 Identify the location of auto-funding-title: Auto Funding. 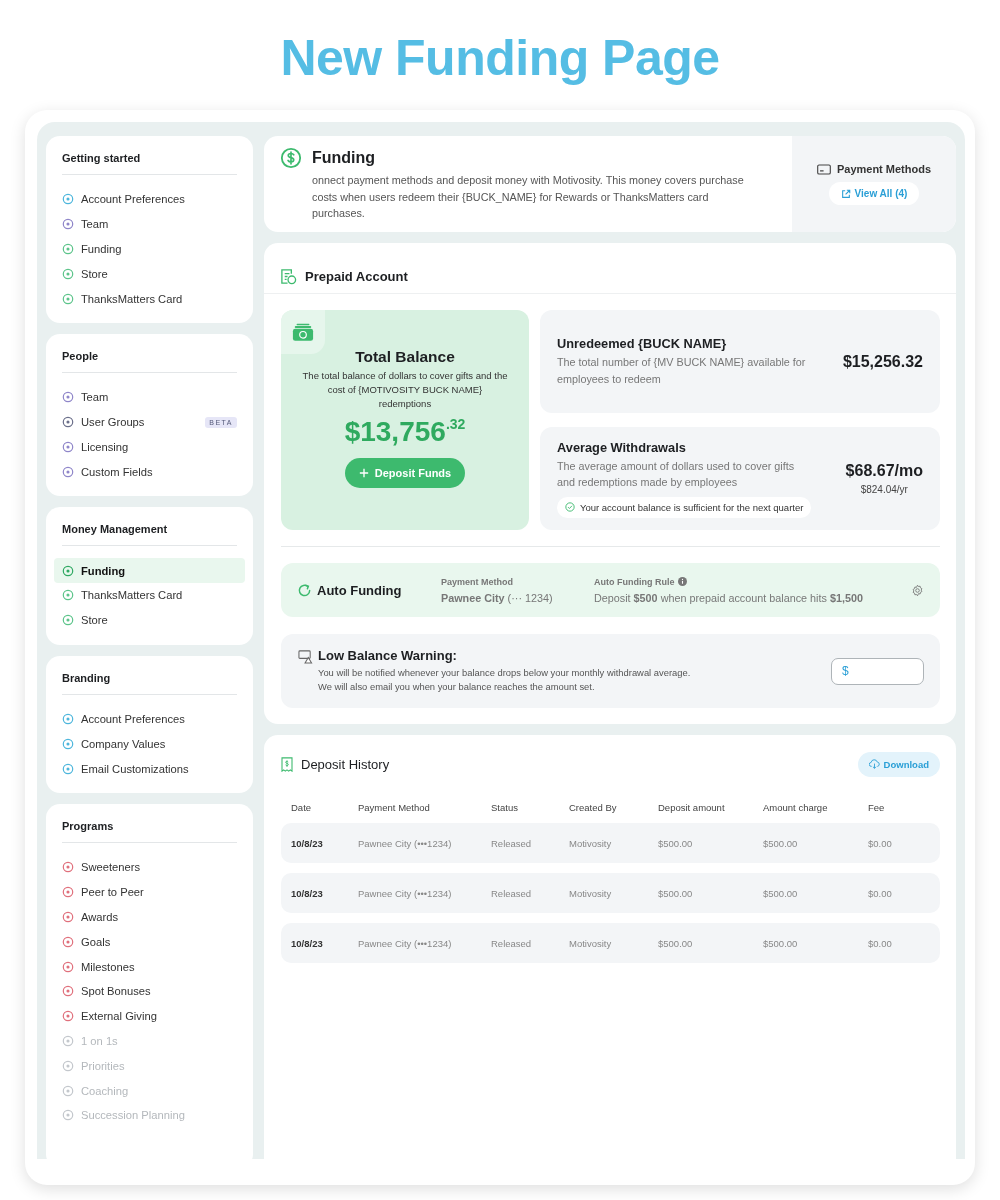
(359, 590).